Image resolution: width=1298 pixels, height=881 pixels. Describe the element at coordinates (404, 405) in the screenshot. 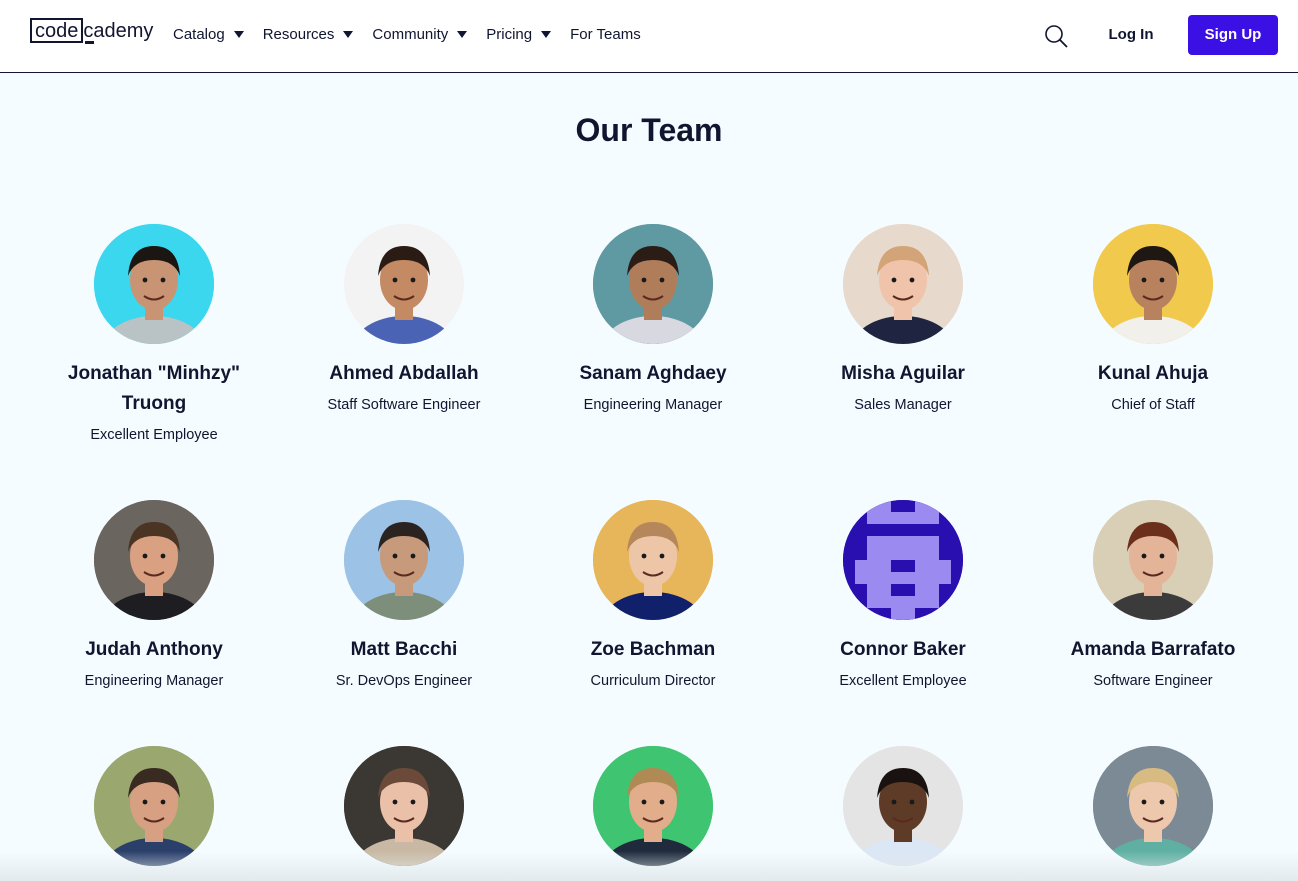

I see `team-member-role: Staff Software Engineer` at that location.